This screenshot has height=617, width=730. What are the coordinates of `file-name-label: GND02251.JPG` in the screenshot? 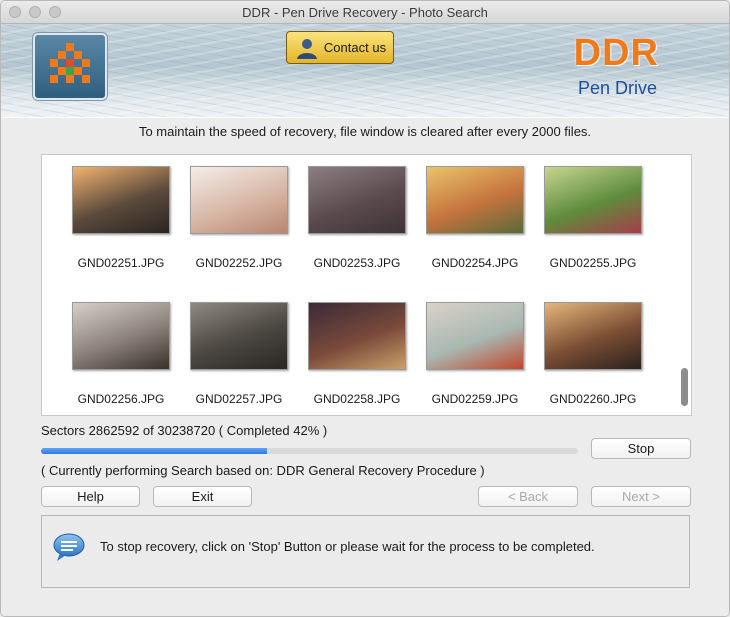 It's located at (121, 263).